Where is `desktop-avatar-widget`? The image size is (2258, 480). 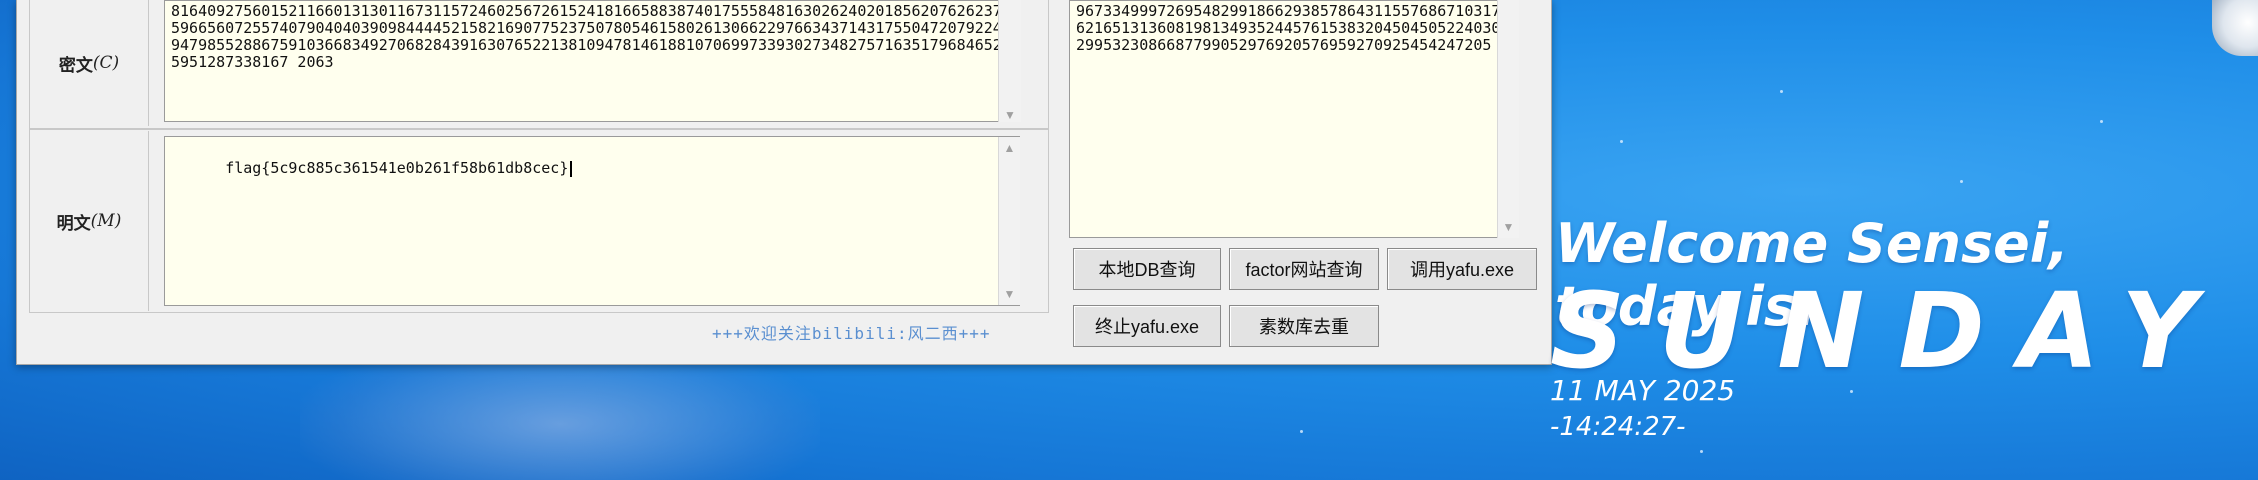 desktop-avatar-widget is located at coordinates (2235, 28).